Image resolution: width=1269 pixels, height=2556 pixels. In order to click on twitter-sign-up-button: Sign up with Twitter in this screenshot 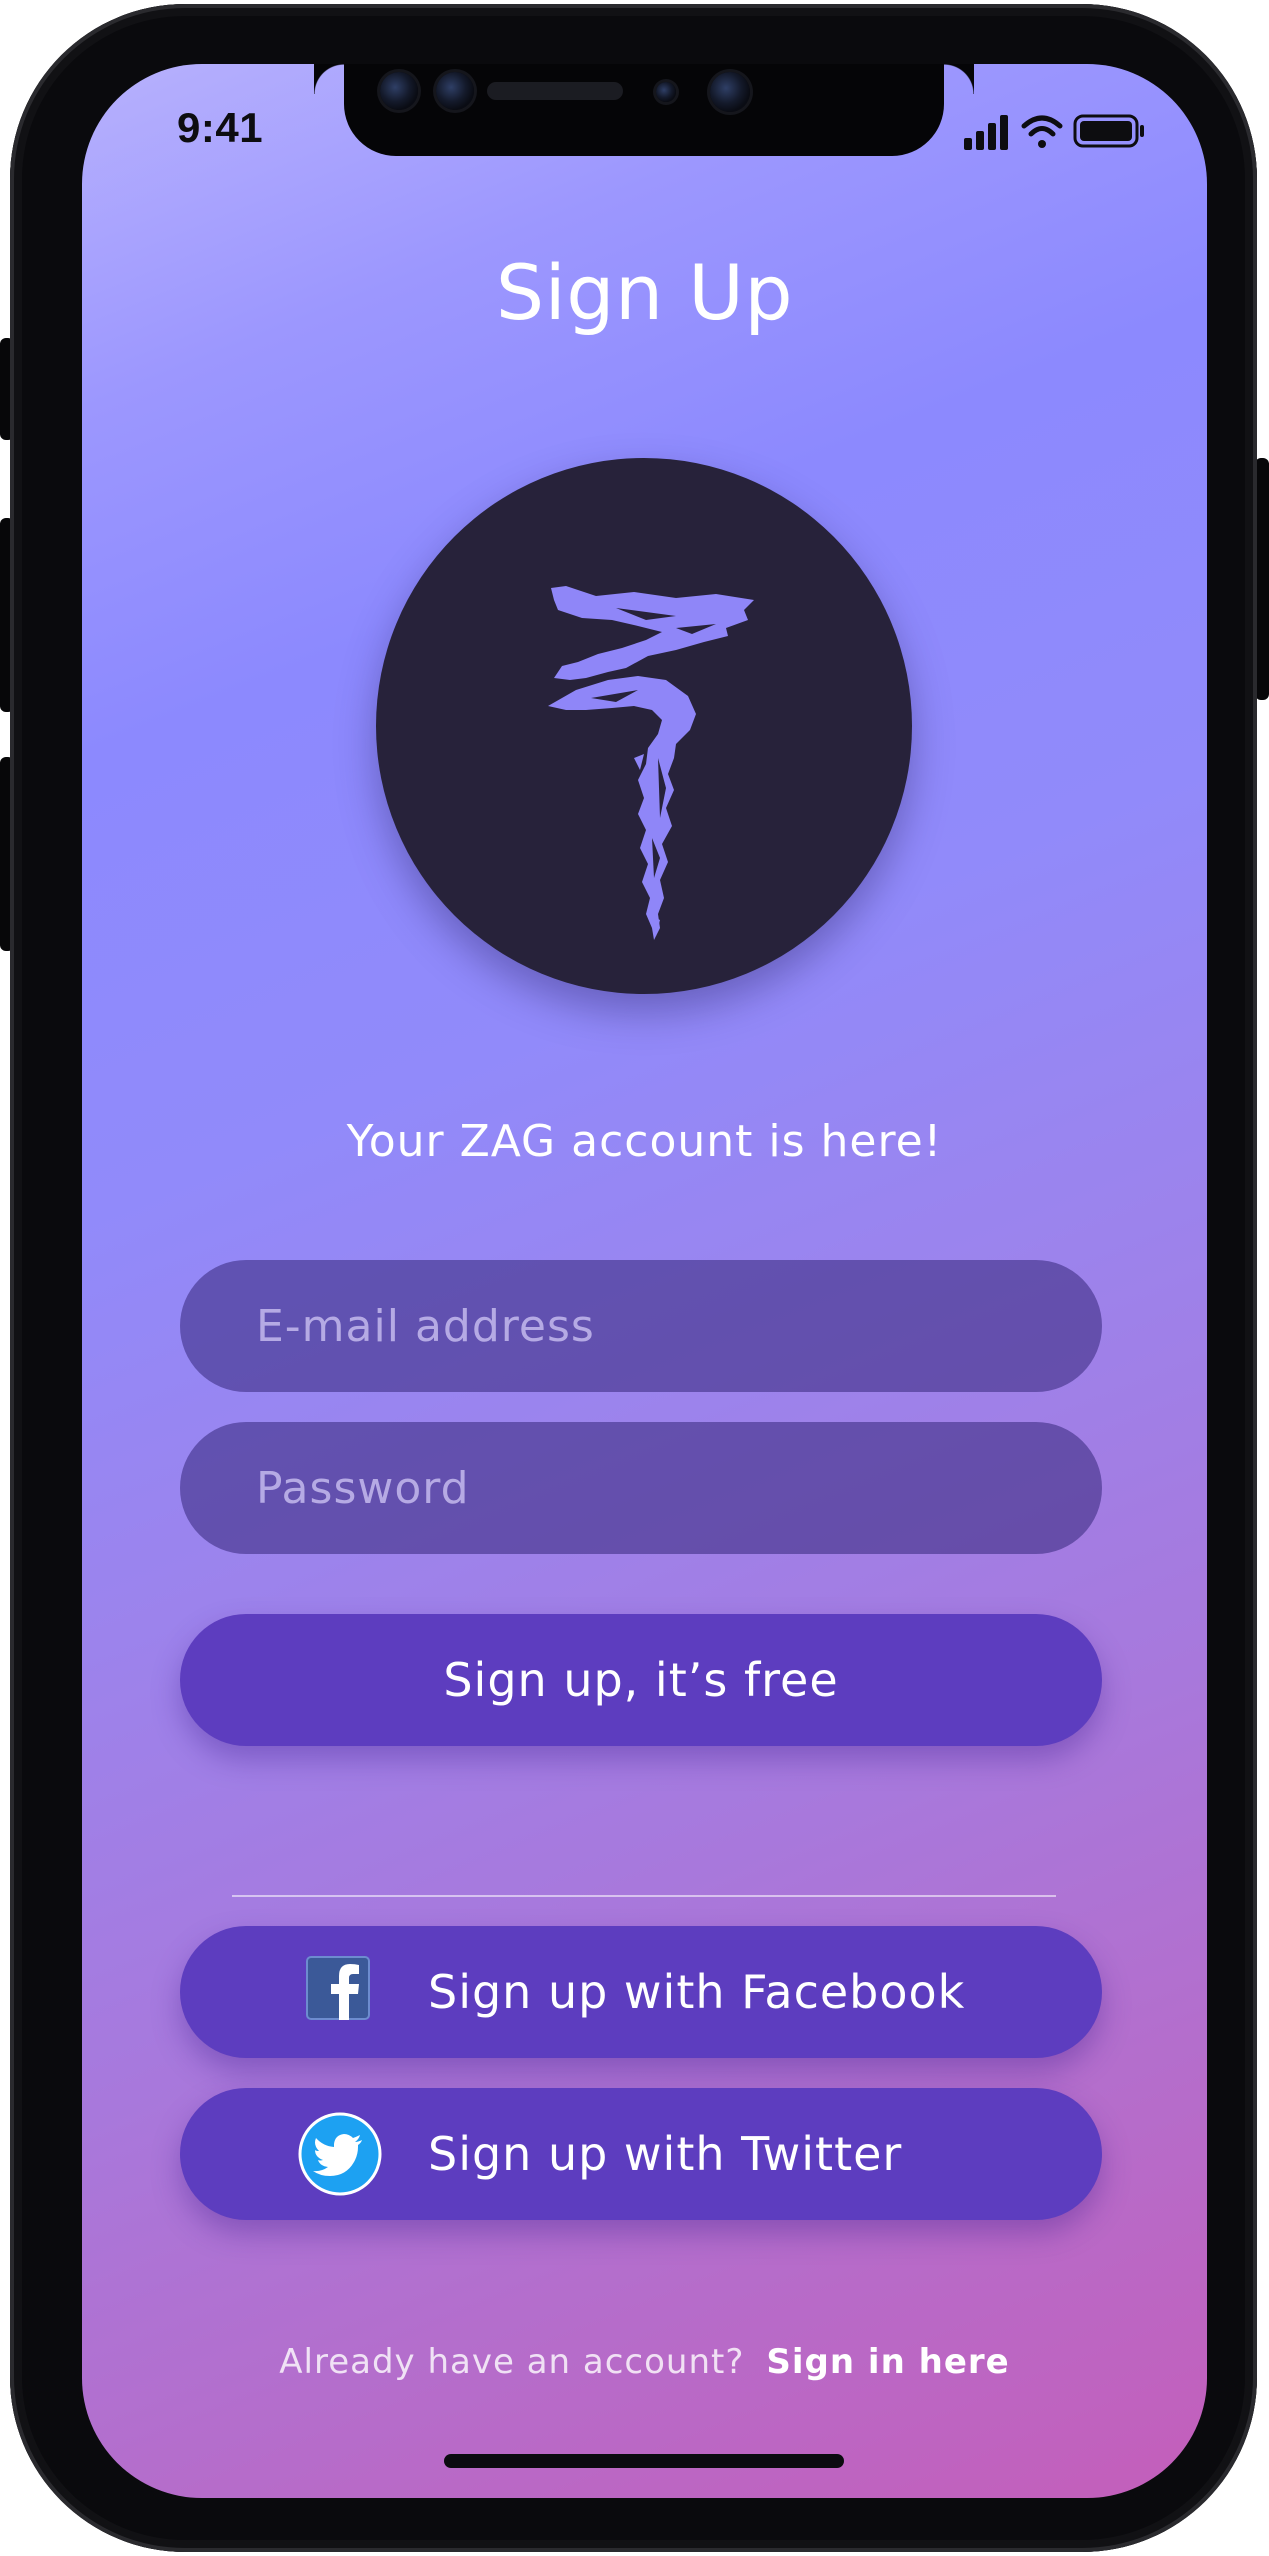, I will do `click(641, 2154)`.